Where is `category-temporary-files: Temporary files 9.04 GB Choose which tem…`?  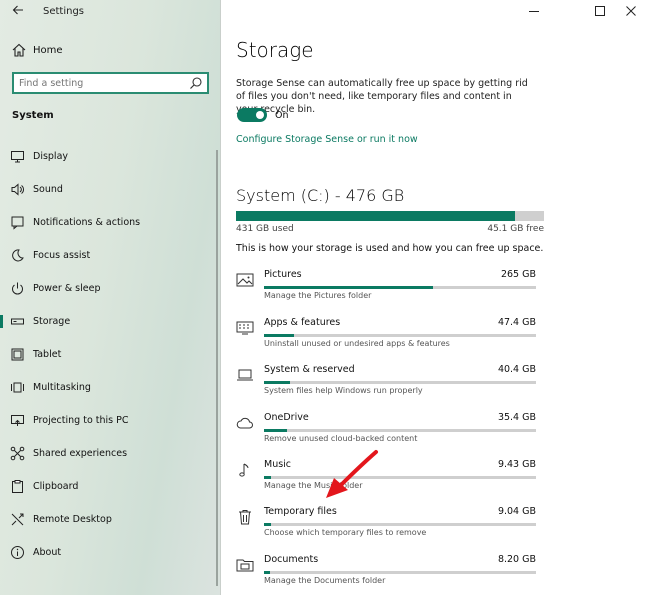
category-temporary-files: Temporary files 9.04 GB Choose which tem… is located at coordinates (388, 526).